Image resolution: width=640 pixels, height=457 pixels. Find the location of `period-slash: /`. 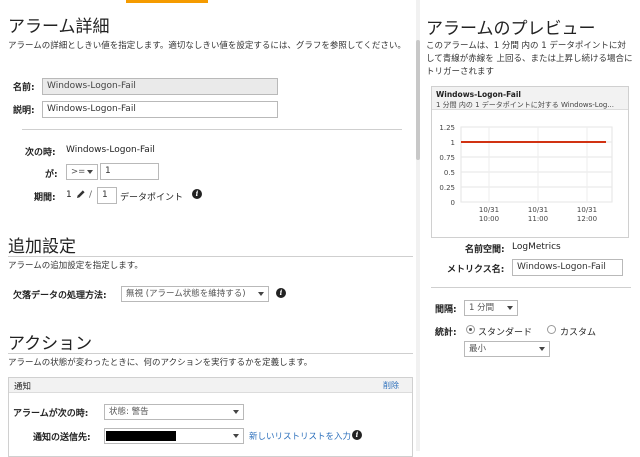

period-slash: / is located at coordinates (91, 195).